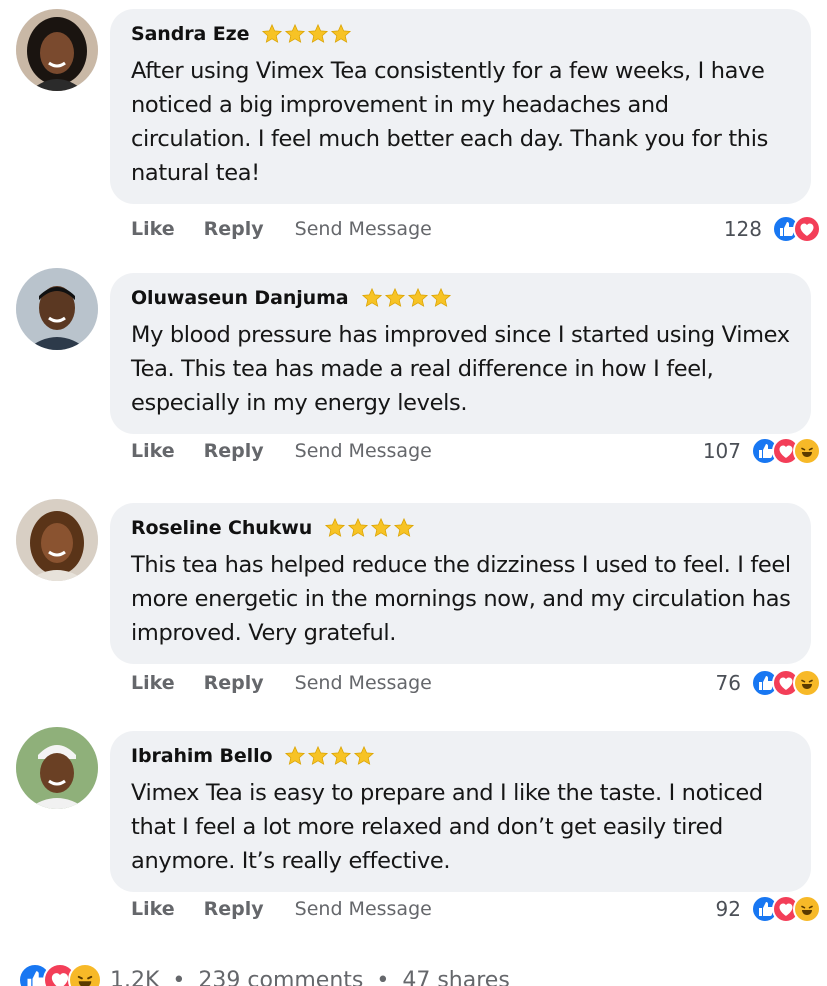  What do you see at coordinates (722, 451) in the screenshot?
I see `reaction-count: 107` at bounding box center [722, 451].